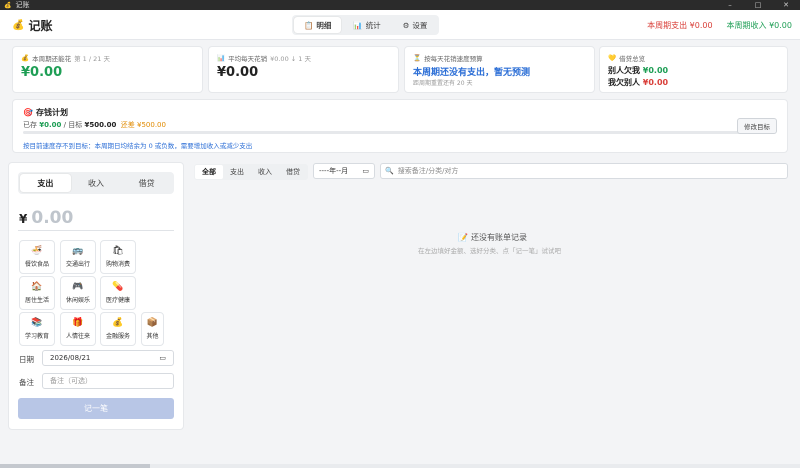  Describe the element at coordinates (36, 300) in the screenshot. I see `category-housing-label: 居住生活` at that location.